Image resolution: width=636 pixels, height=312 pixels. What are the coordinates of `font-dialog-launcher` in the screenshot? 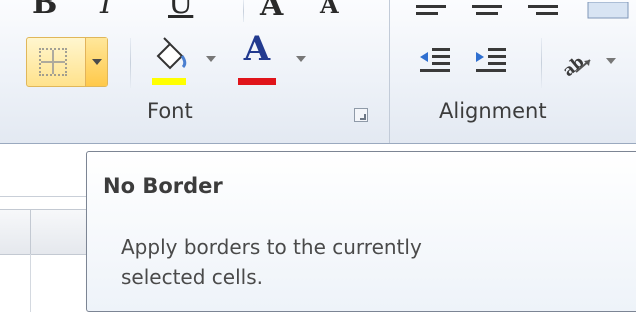 It's located at (361, 115).